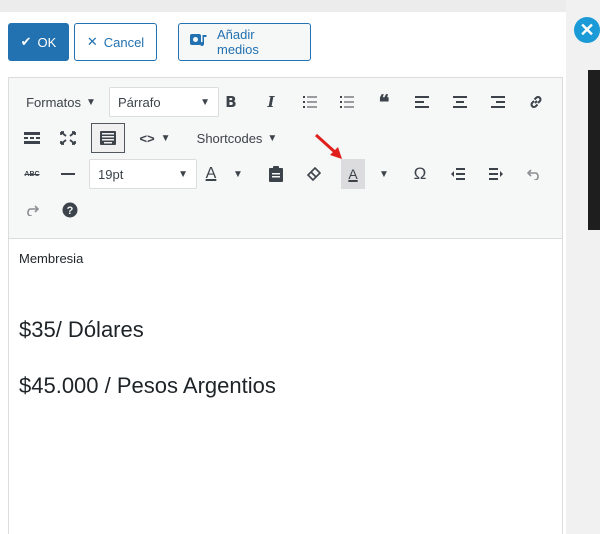  What do you see at coordinates (231, 102) in the screenshot?
I see `bold-icon: B` at bounding box center [231, 102].